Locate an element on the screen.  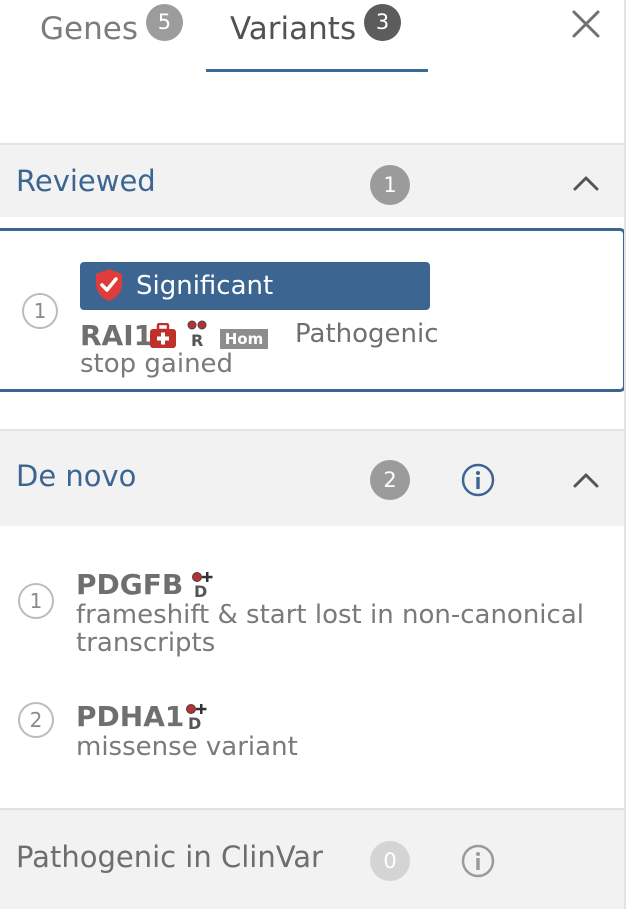
tab-genes-label: Genes is located at coordinates (89, 28).